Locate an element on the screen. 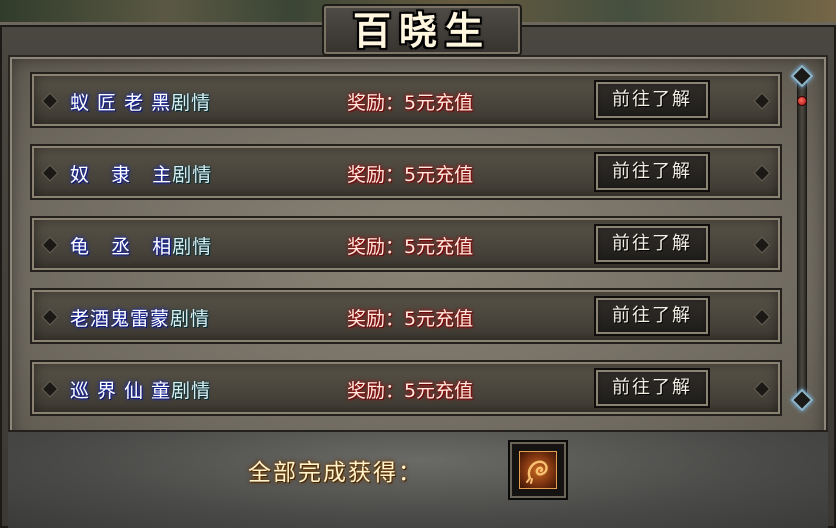  quest-row: 龟 丞 相剧情 奖励：5元充值 前往了解 is located at coordinates (406, 244).